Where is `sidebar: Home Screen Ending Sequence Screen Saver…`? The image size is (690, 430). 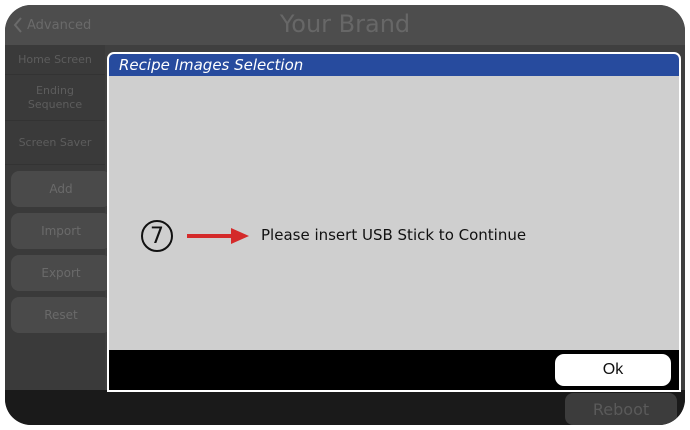
sidebar: Home Screen Ending Sequence Screen Saver… is located at coordinates (58, 217).